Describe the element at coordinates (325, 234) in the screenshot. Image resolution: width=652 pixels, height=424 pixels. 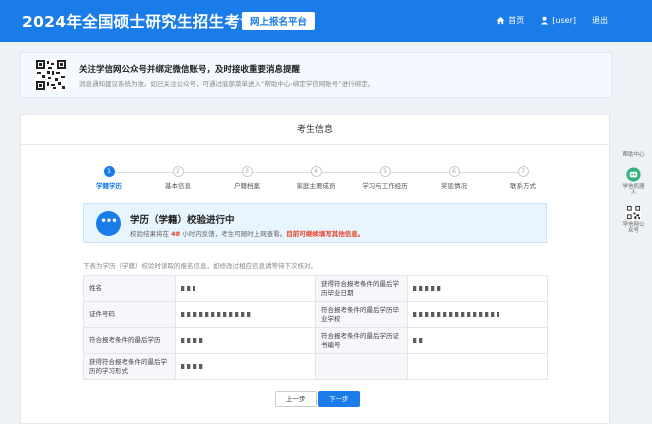
I see `status-desc-highlight: 目前可继续填写其他信息。` at that location.